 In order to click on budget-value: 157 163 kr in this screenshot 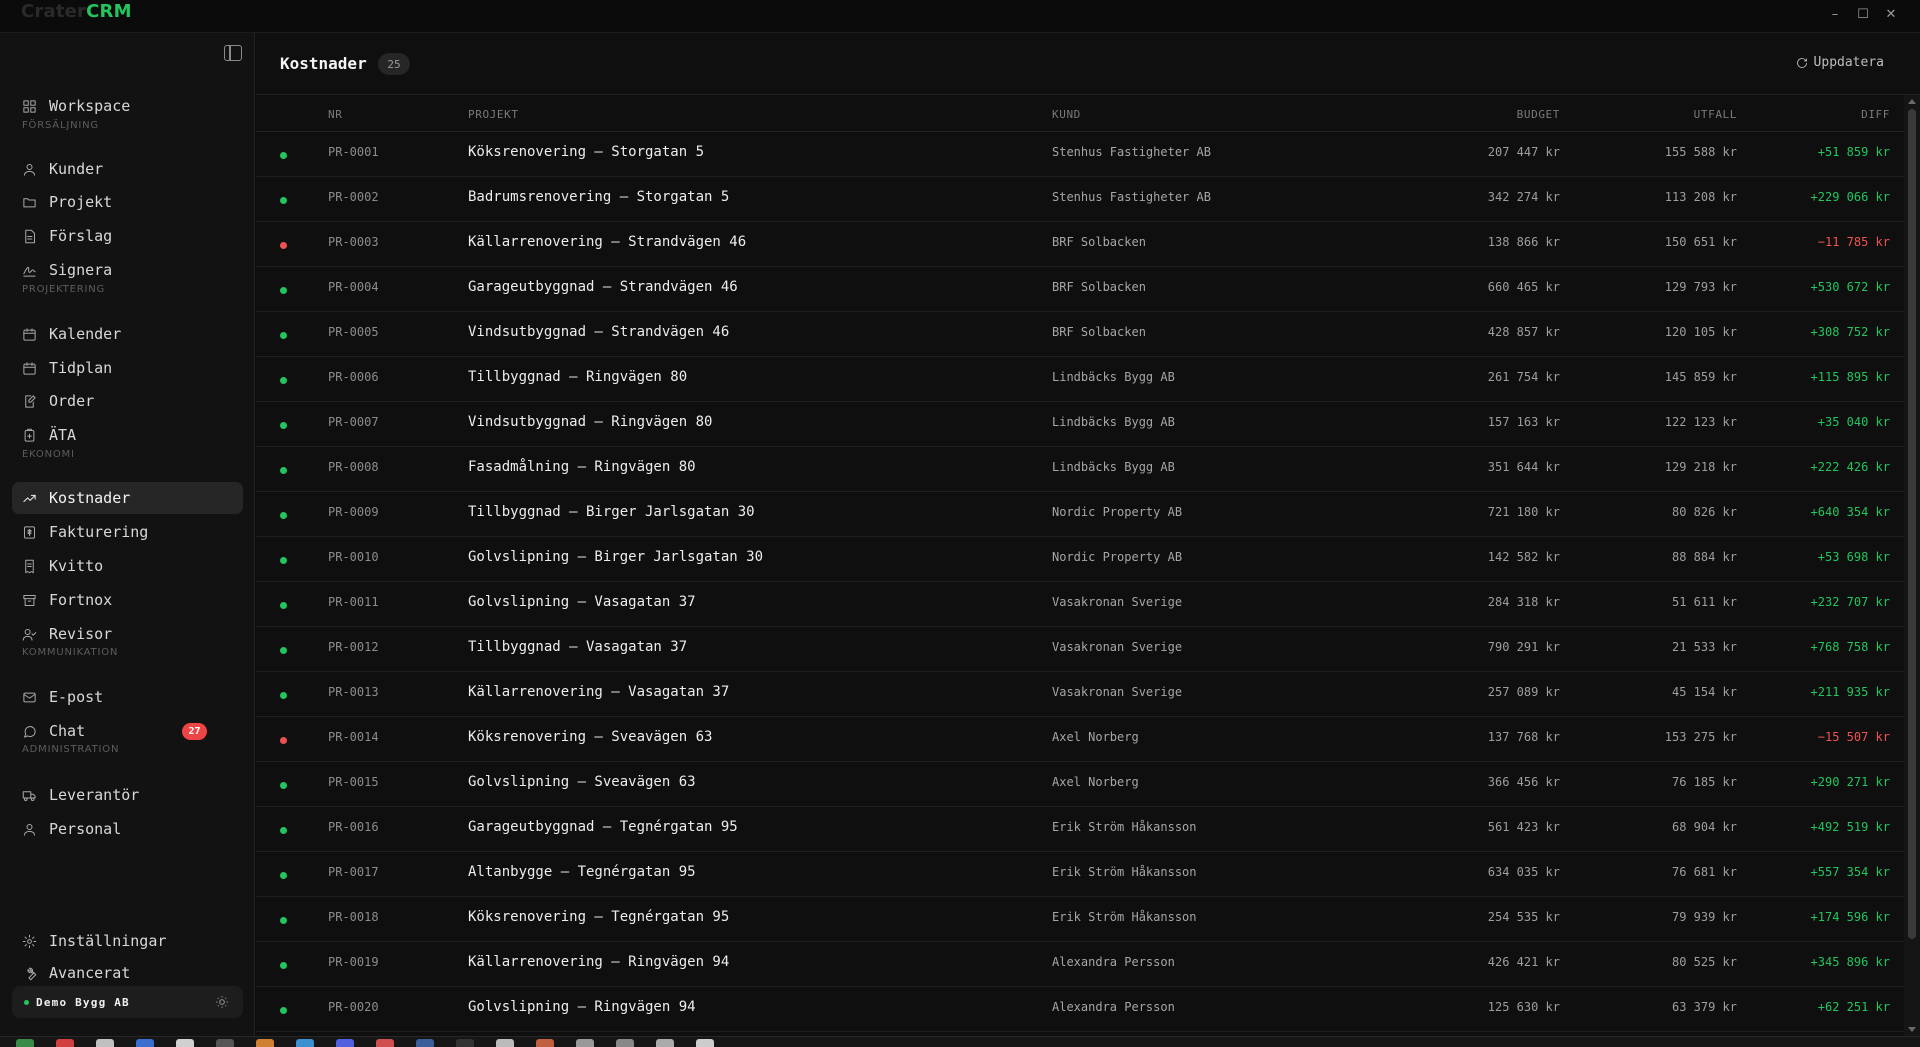, I will do `click(1523, 422)`.